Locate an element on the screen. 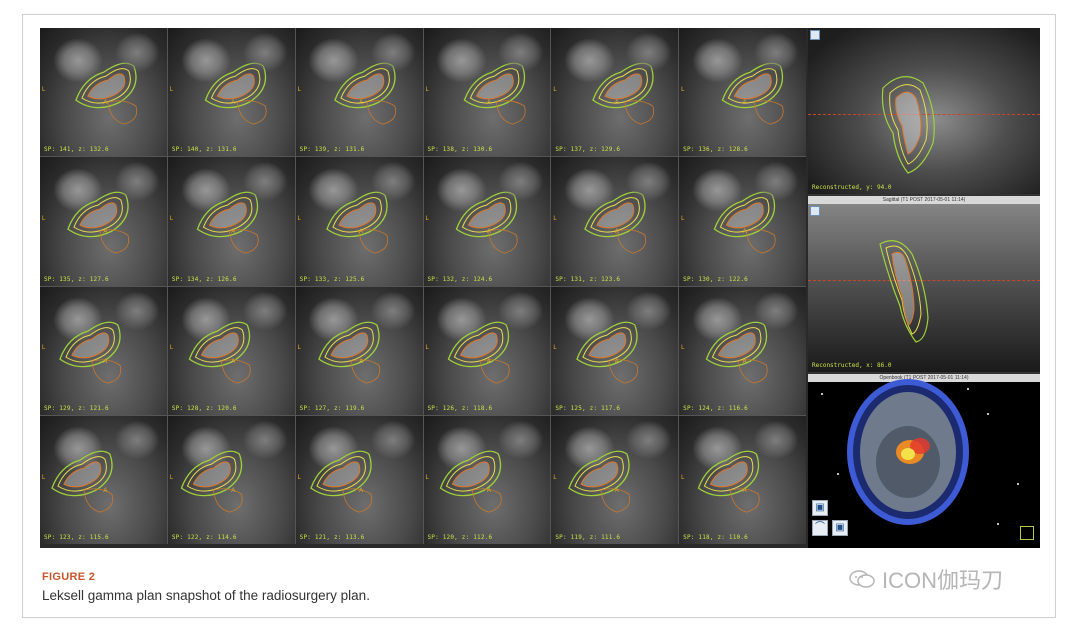  slice-label: SP: 128, z: 120.6 is located at coordinates (204, 408).